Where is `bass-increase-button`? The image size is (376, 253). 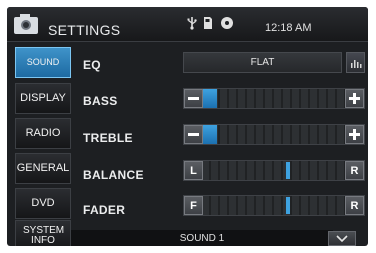
bass-increase-button is located at coordinates (354, 98).